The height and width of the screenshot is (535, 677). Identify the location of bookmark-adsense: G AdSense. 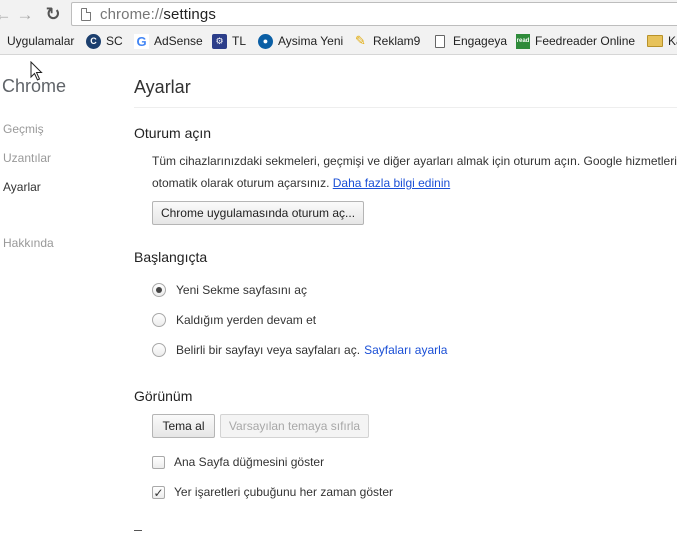
(168, 41).